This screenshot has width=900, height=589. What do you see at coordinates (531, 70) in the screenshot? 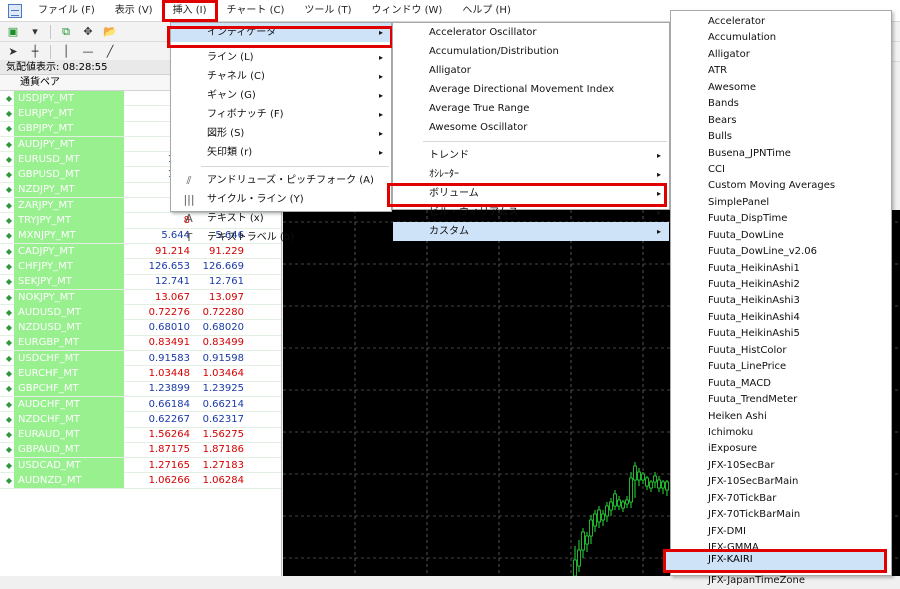
I see `indicator-menu-item: Alligator` at bounding box center [531, 70].